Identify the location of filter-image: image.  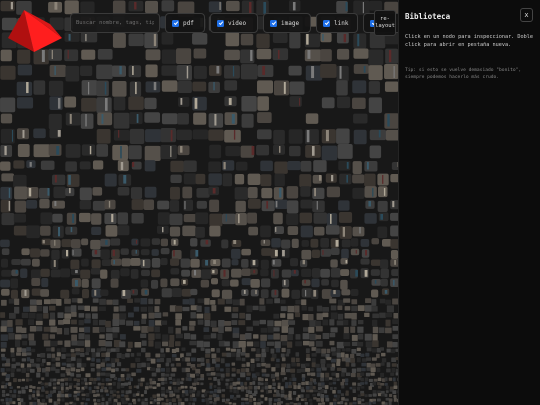
(287, 23).